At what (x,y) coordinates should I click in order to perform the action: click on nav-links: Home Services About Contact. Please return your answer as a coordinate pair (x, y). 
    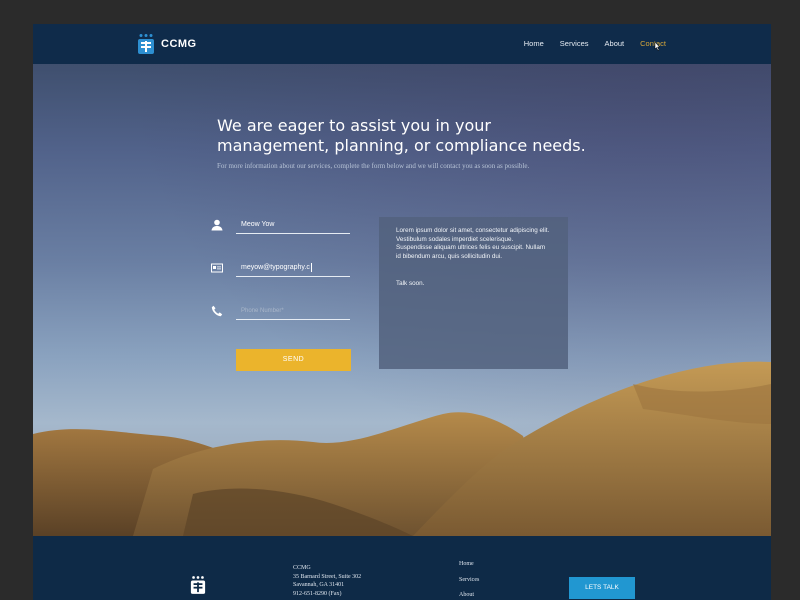
    Looking at the image, I should click on (595, 43).